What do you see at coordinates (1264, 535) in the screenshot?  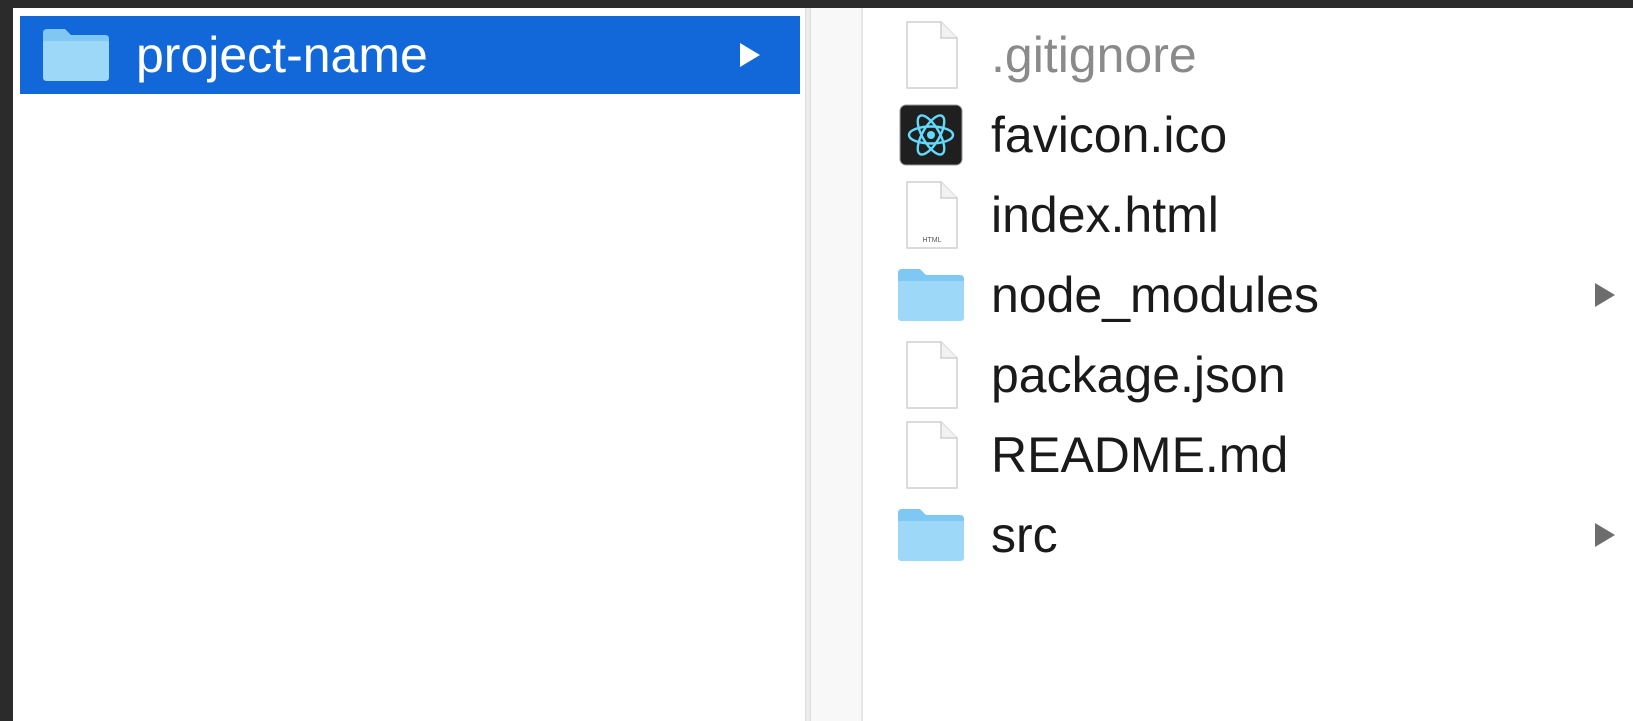 I see `list-item-src: src` at bounding box center [1264, 535].